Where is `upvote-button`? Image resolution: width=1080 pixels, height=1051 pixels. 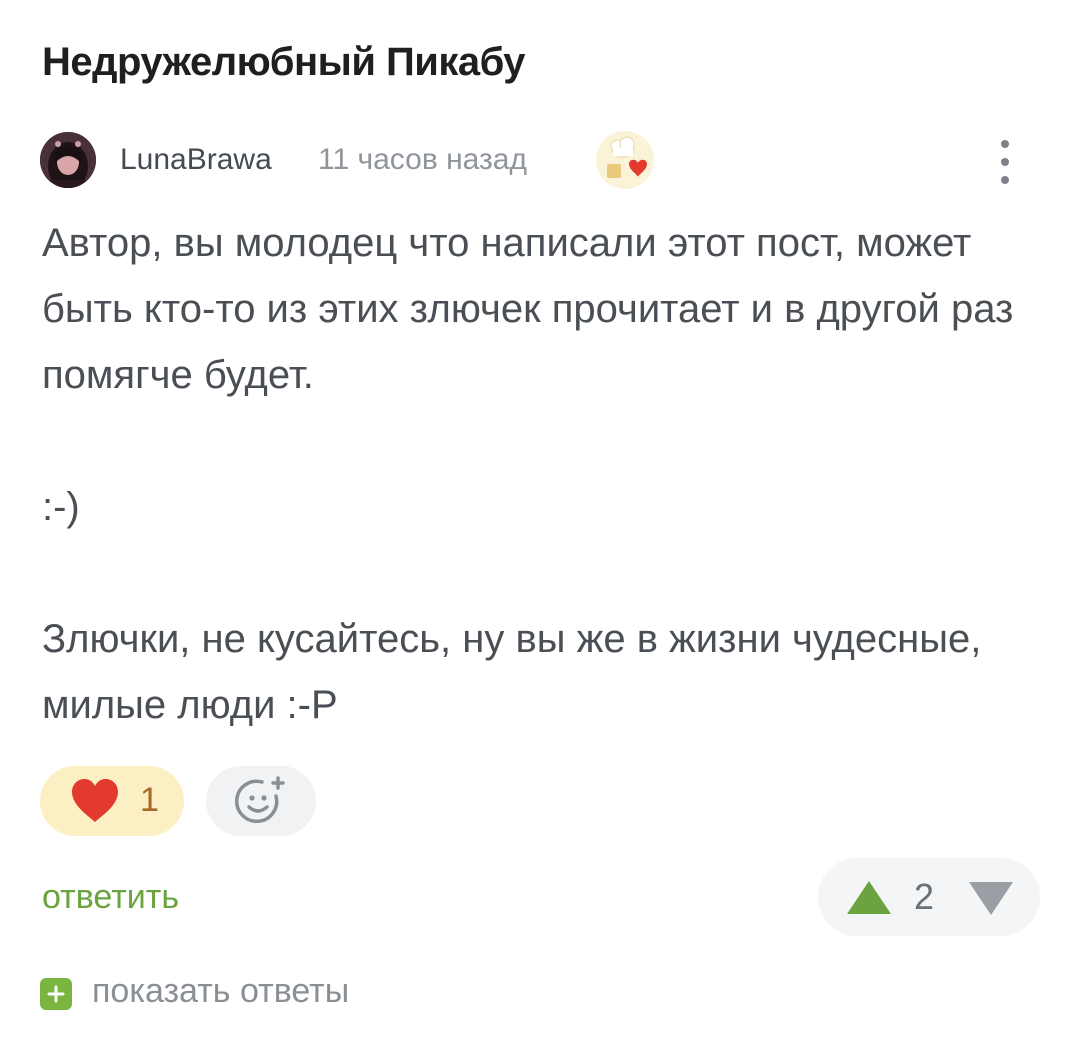
upvote-button is located at coordinates (869, 898).